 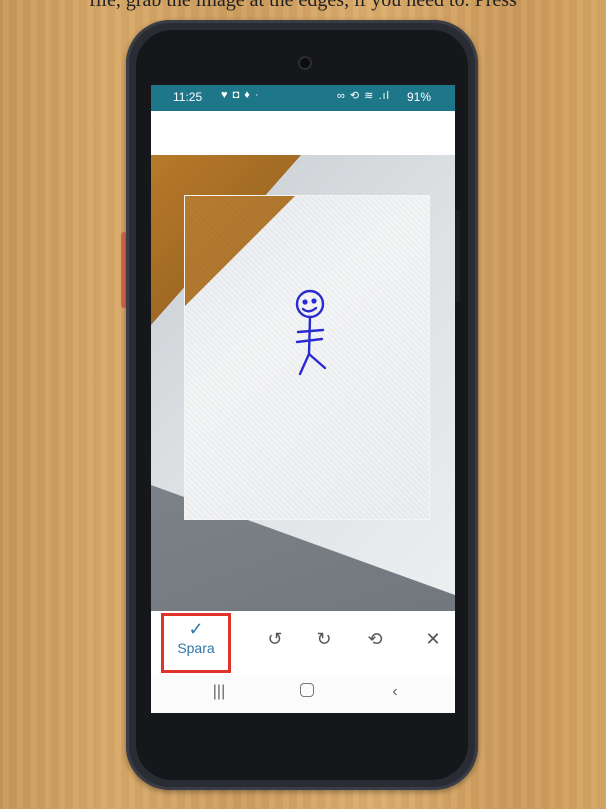 I want to click on system-nav-bar: ||| ‹, so click(x=303, y=694).